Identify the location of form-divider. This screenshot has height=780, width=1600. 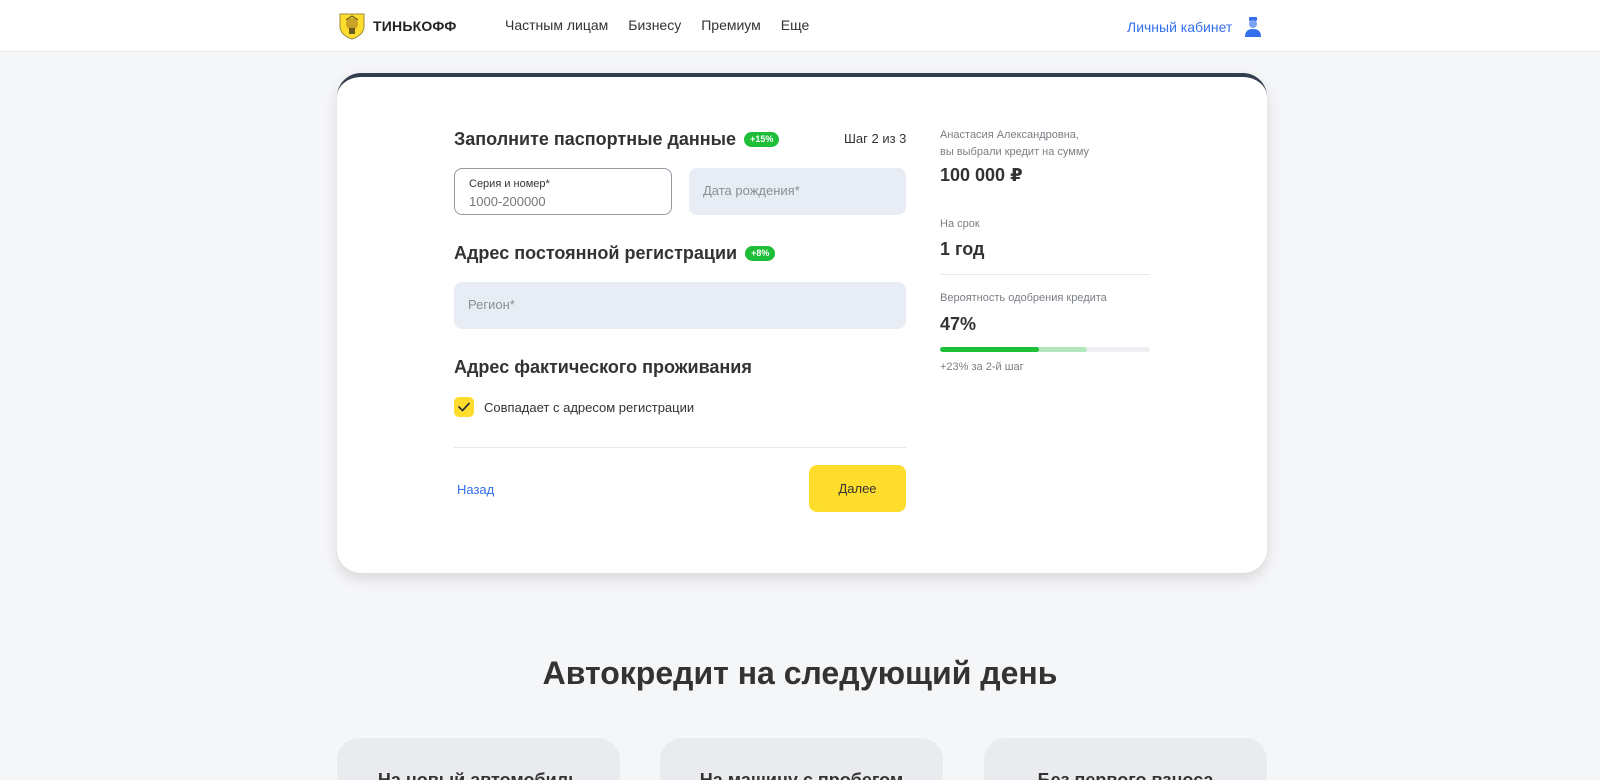
(680, 447).